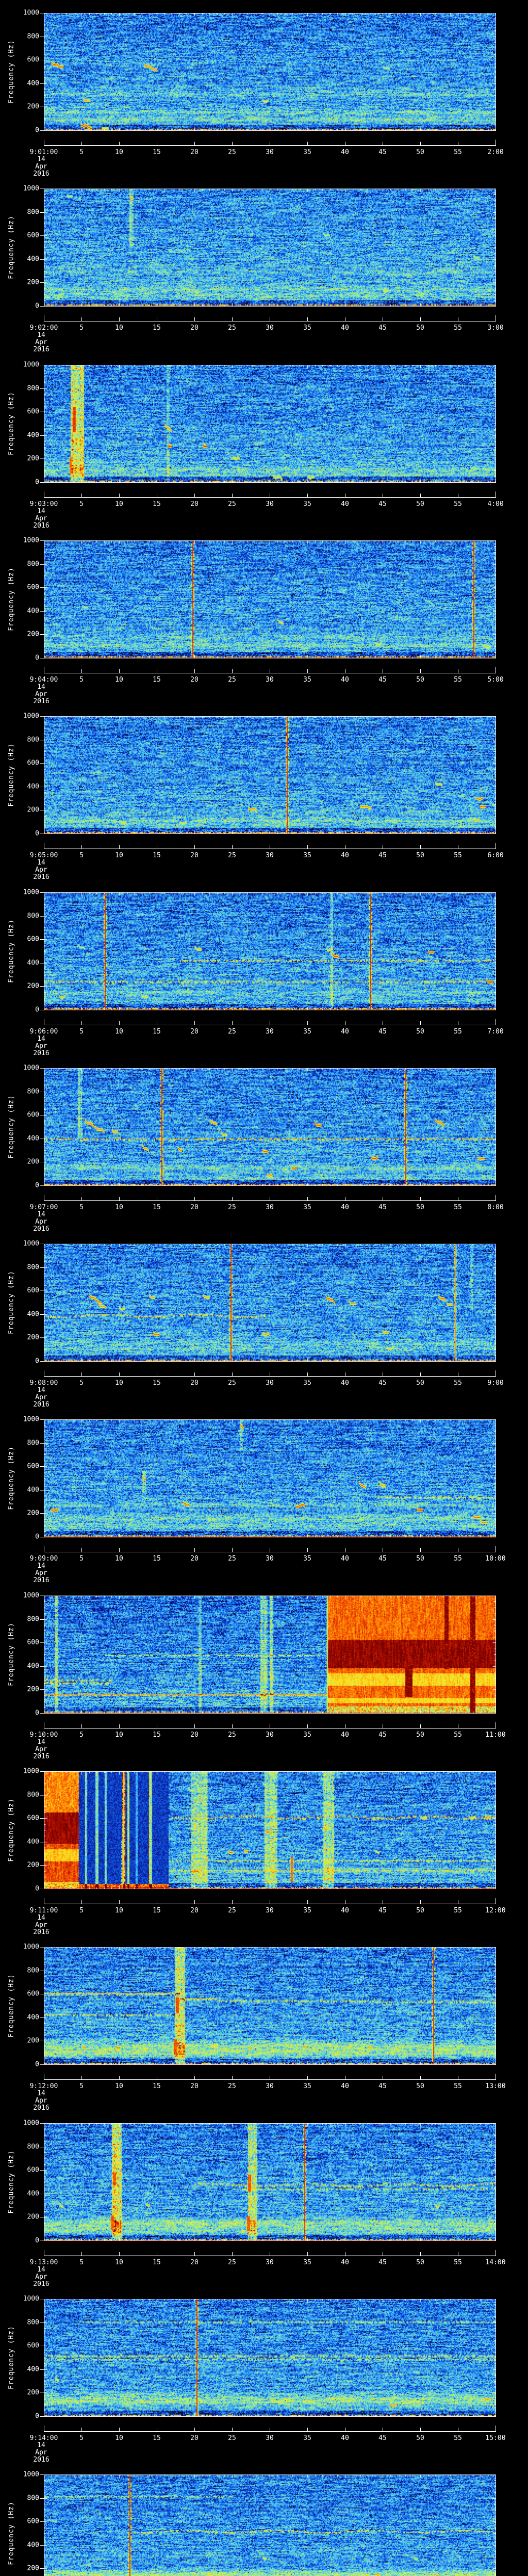  Describe the element at coordinates (43, 1735) in the screenshot. I see `x-start-time-label: 9:10:00` at that location.